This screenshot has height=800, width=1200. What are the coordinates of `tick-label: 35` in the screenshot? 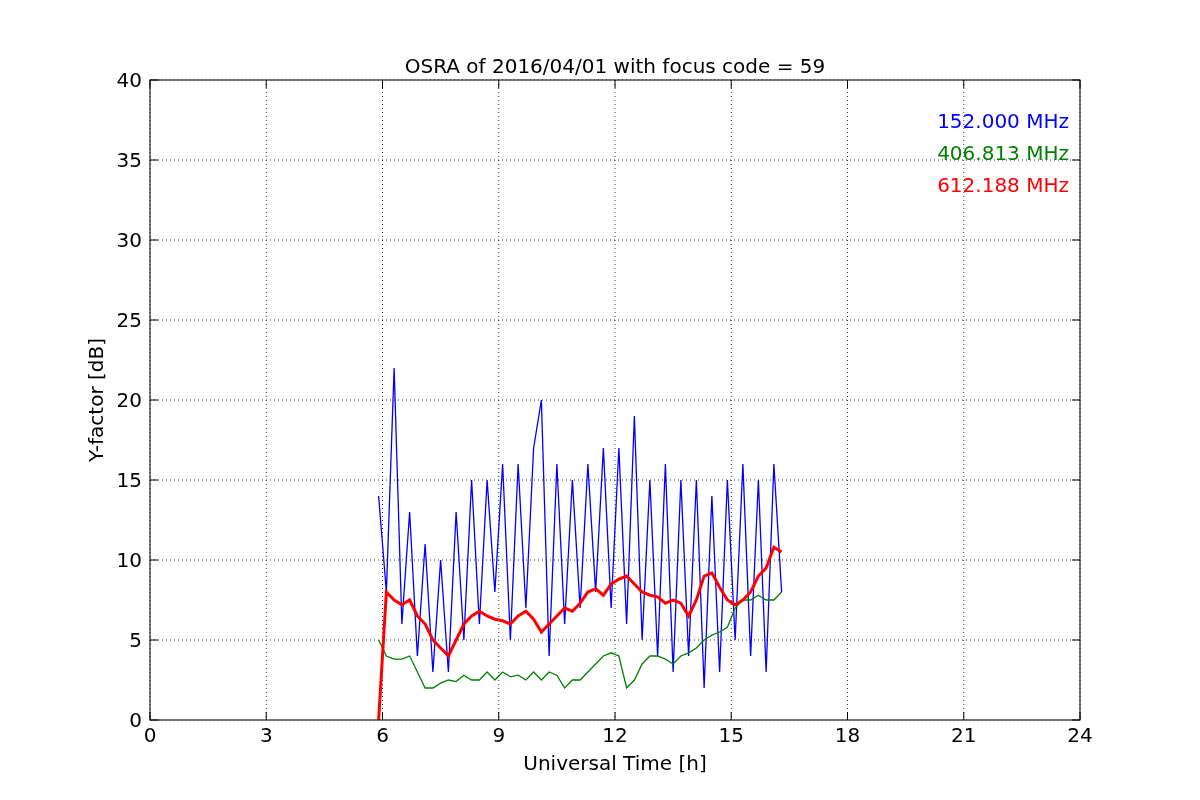 It's located at (129, 160).